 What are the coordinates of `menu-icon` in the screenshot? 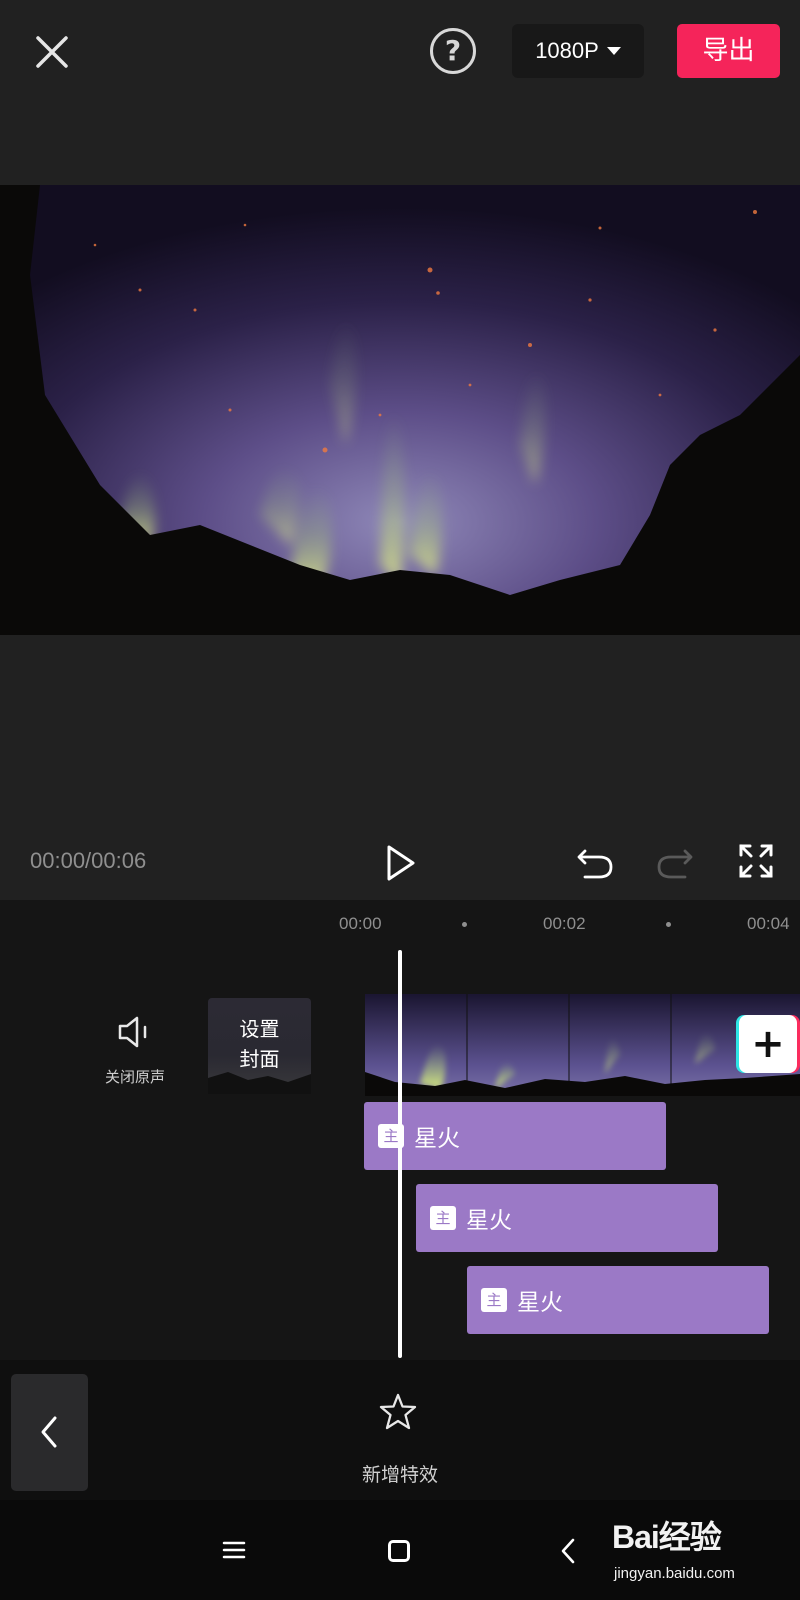 It's located at (234, 1550).